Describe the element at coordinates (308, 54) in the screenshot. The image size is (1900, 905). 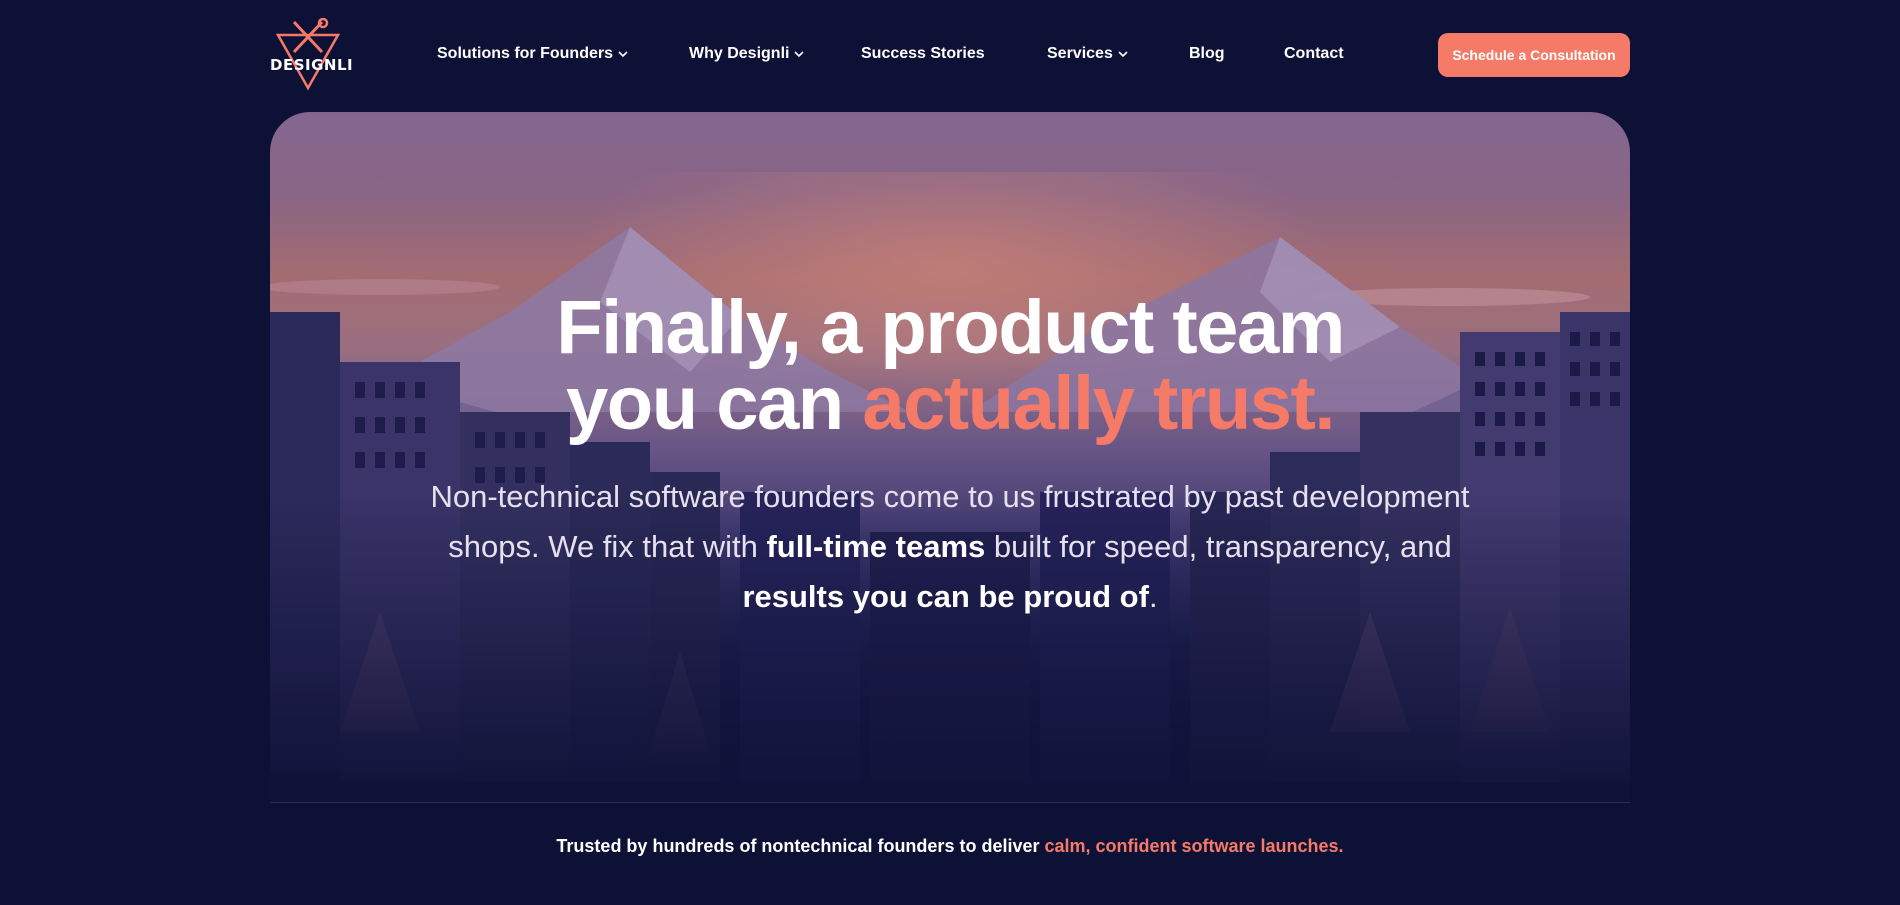
I see `logo-mark-icon` at that location.